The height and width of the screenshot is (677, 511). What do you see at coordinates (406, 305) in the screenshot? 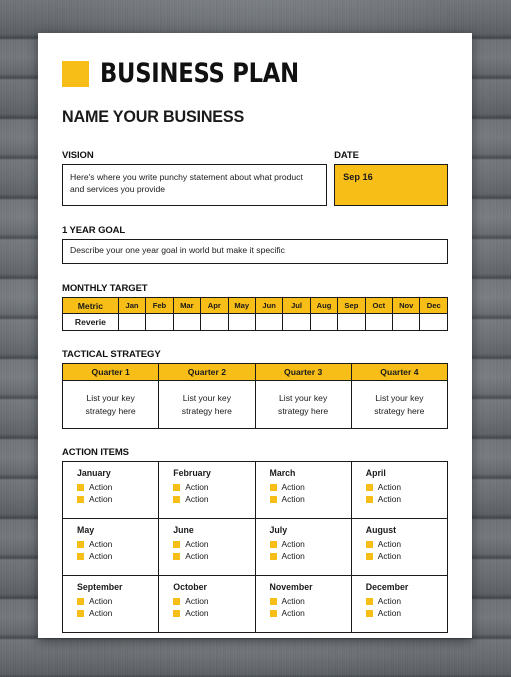
I see `monthly-target-month-header: Nov` at bounding box center [406, 305].